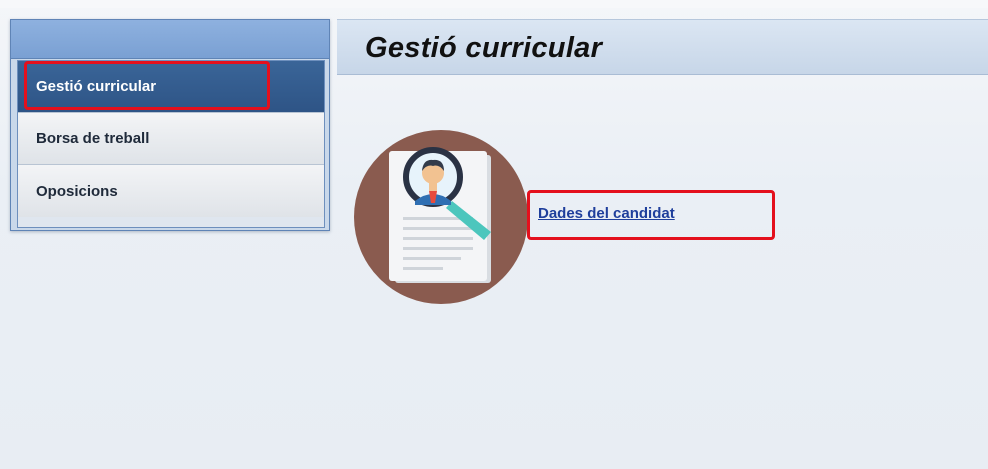  What do you see at coordinates (77, 191) in the screenshot?
I see `sidebar-item-label: Oposicions` at bounding box center [77, 191].